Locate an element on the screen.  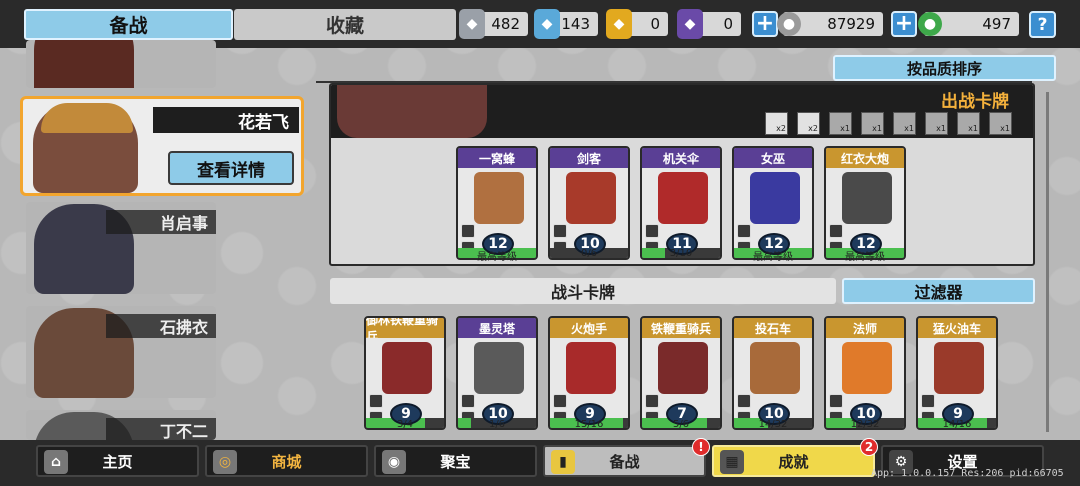
hero-card: 石拂衣 is located at coordinates (121, 352).